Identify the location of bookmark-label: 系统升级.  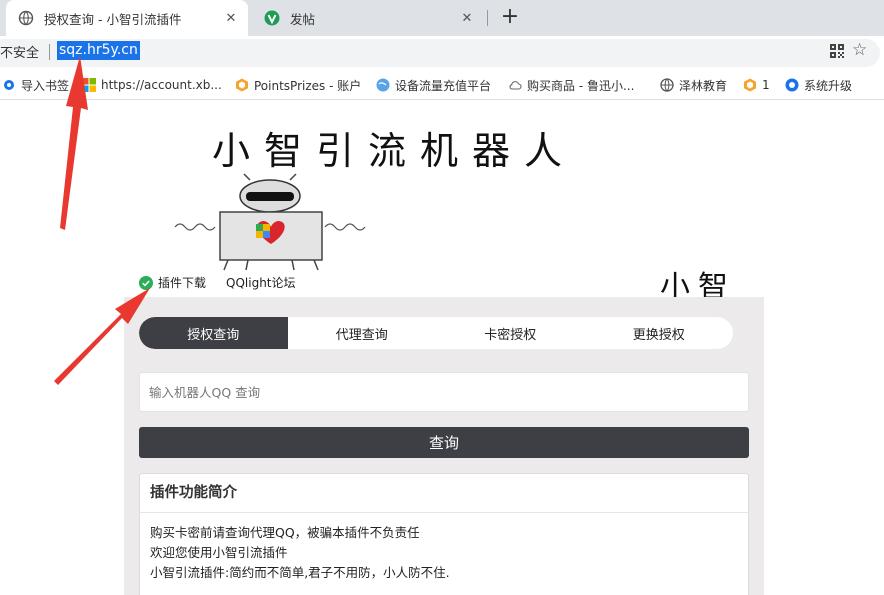
(828, 85).